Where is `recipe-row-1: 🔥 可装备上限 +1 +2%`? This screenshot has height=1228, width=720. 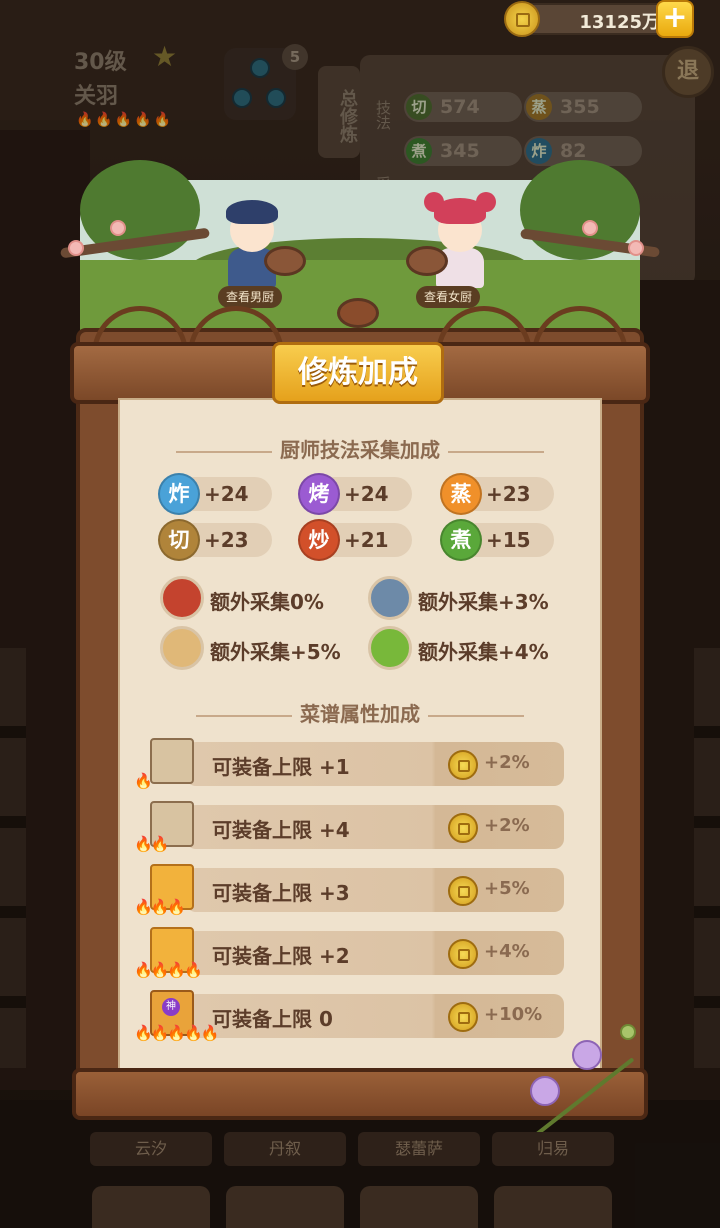
recipe-row-1: 🔥 可装备上限 +1 +2% is located at coordinates (349, 764).